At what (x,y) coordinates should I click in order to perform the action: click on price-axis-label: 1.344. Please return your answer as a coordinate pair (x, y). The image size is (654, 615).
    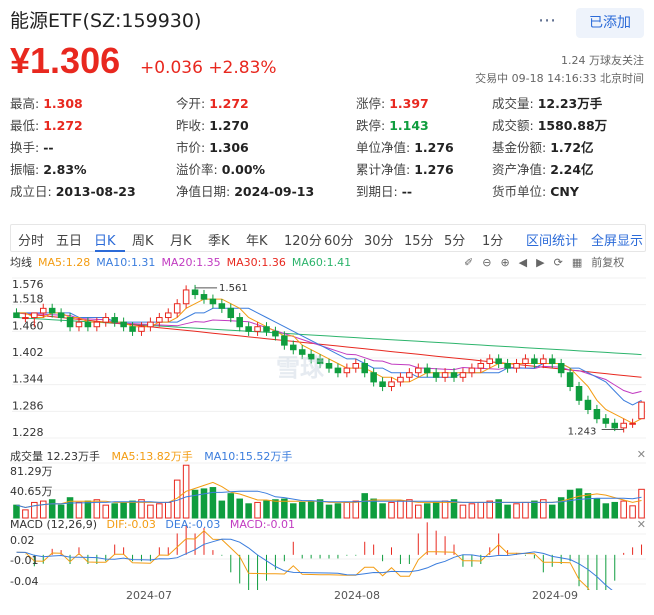
    Looking at the image, I should click on (28, 379).